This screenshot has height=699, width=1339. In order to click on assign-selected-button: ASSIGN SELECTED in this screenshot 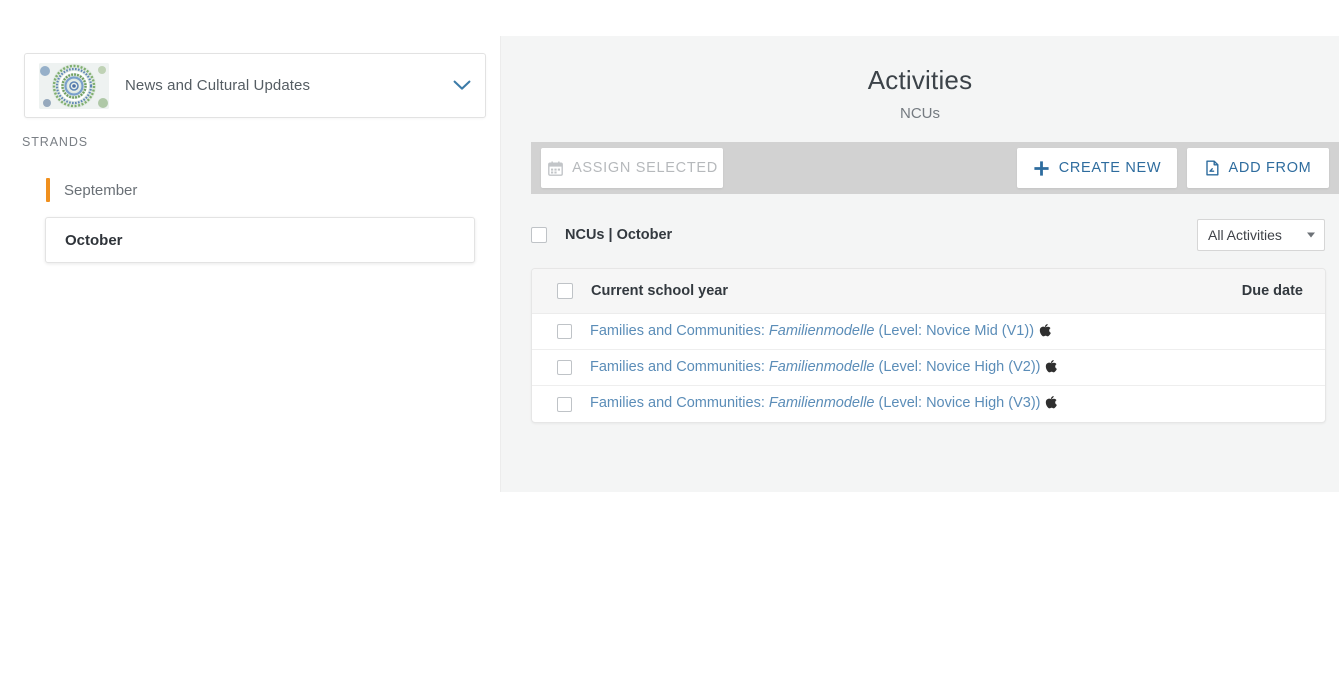, I will do `click(632, 168)`.